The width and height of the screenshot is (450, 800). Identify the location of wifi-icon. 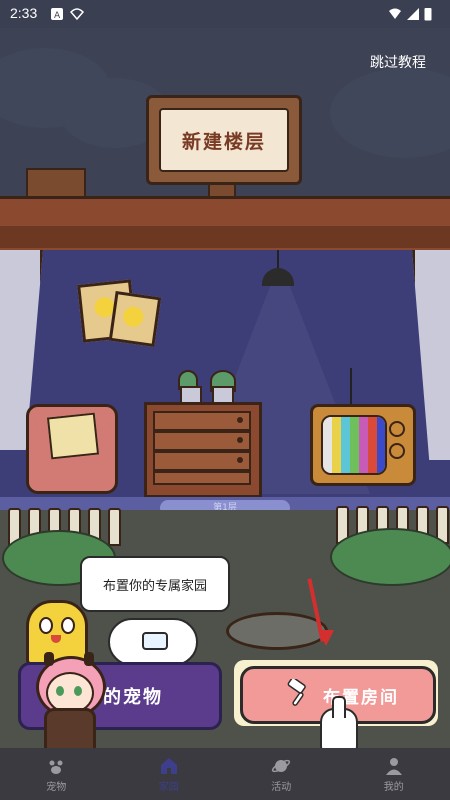
(77, 14).